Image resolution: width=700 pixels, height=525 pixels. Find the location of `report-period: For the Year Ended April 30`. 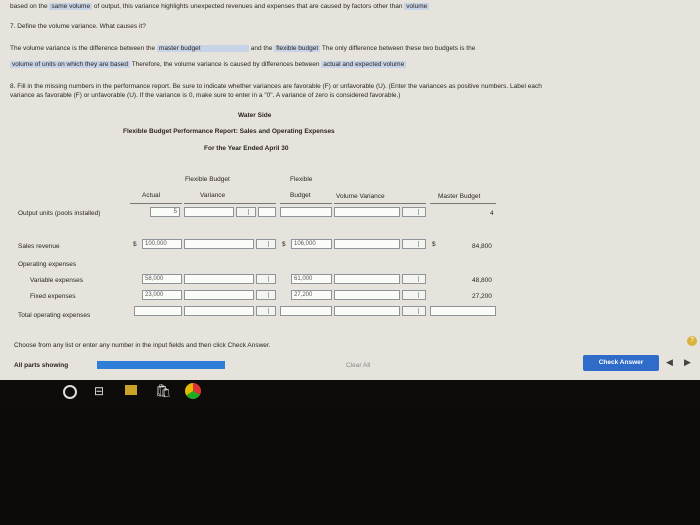

report-period: For the Year Ended April 30 is located at coordinates (246, 148).